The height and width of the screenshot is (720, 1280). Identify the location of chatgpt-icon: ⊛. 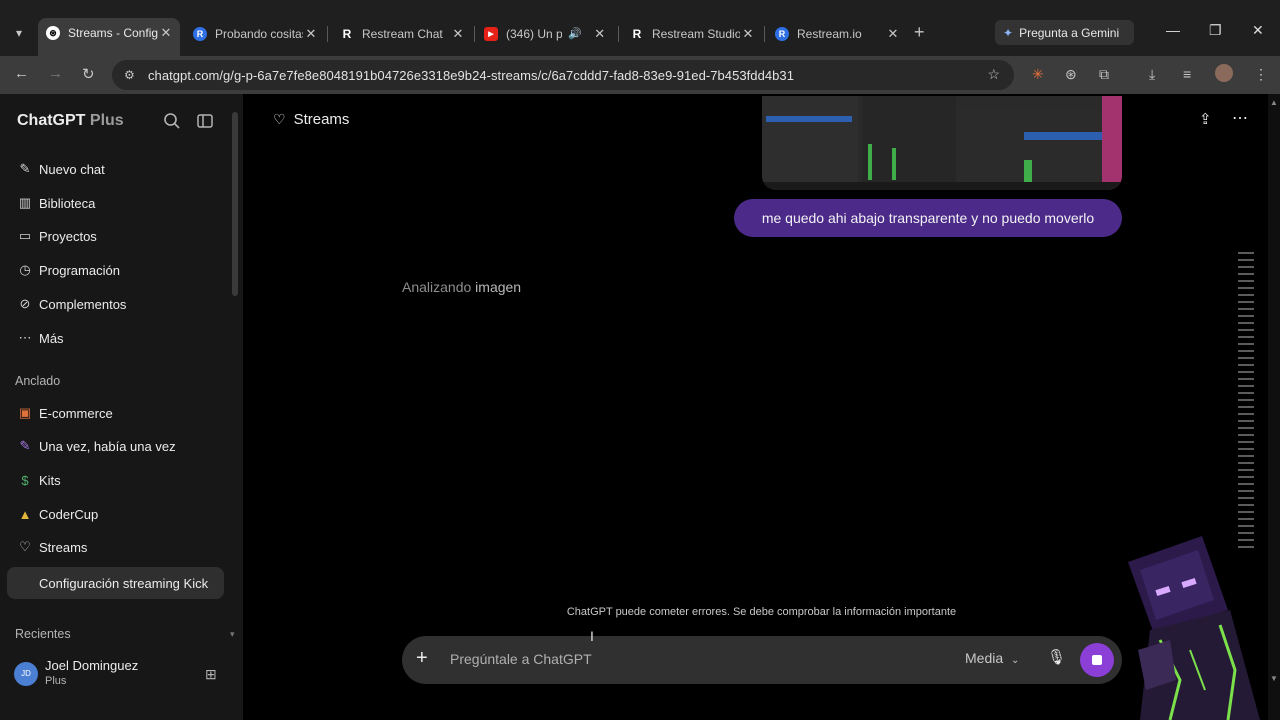
(53, 33).